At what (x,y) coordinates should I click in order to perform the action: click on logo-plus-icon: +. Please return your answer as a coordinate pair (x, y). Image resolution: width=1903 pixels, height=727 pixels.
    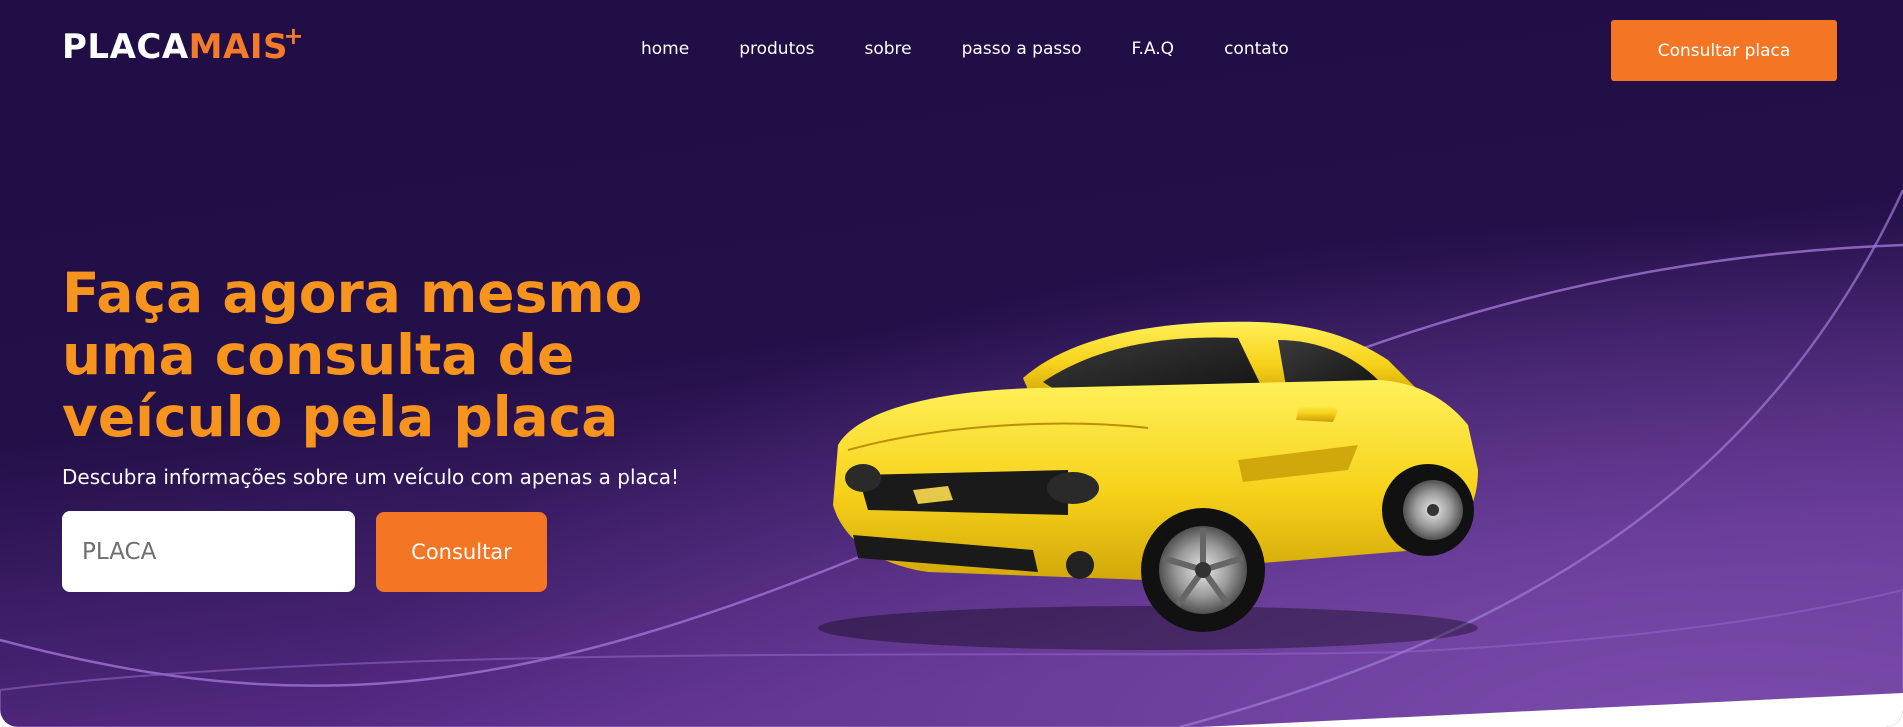
    Looking at the image, I should click on (293, 36).